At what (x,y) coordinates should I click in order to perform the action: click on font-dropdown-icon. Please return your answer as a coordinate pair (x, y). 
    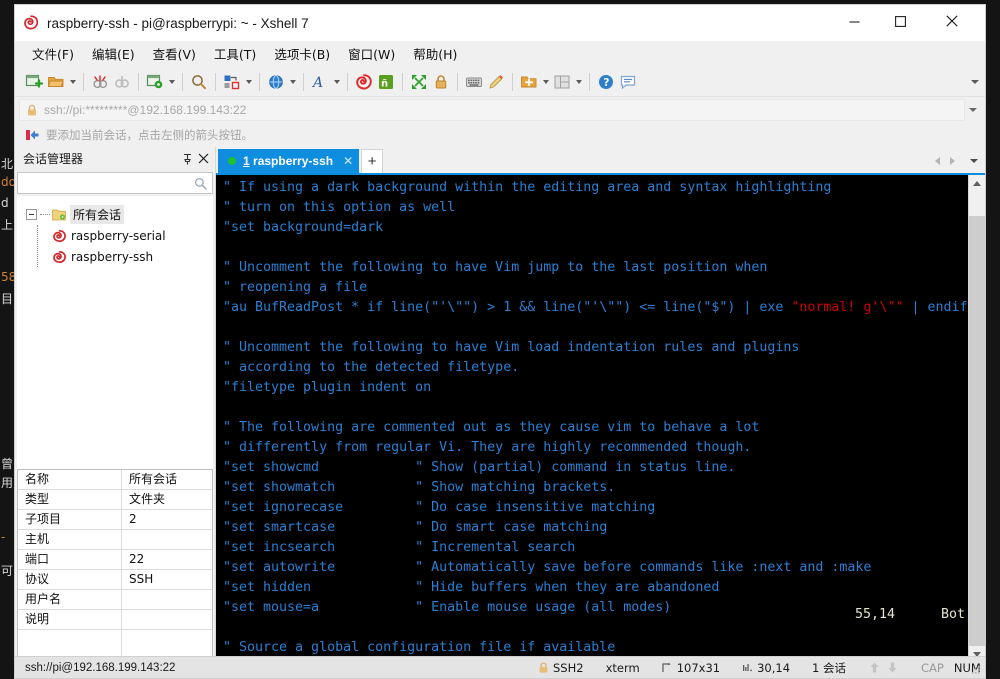
    Looking at the image, I should click on (336, 82).